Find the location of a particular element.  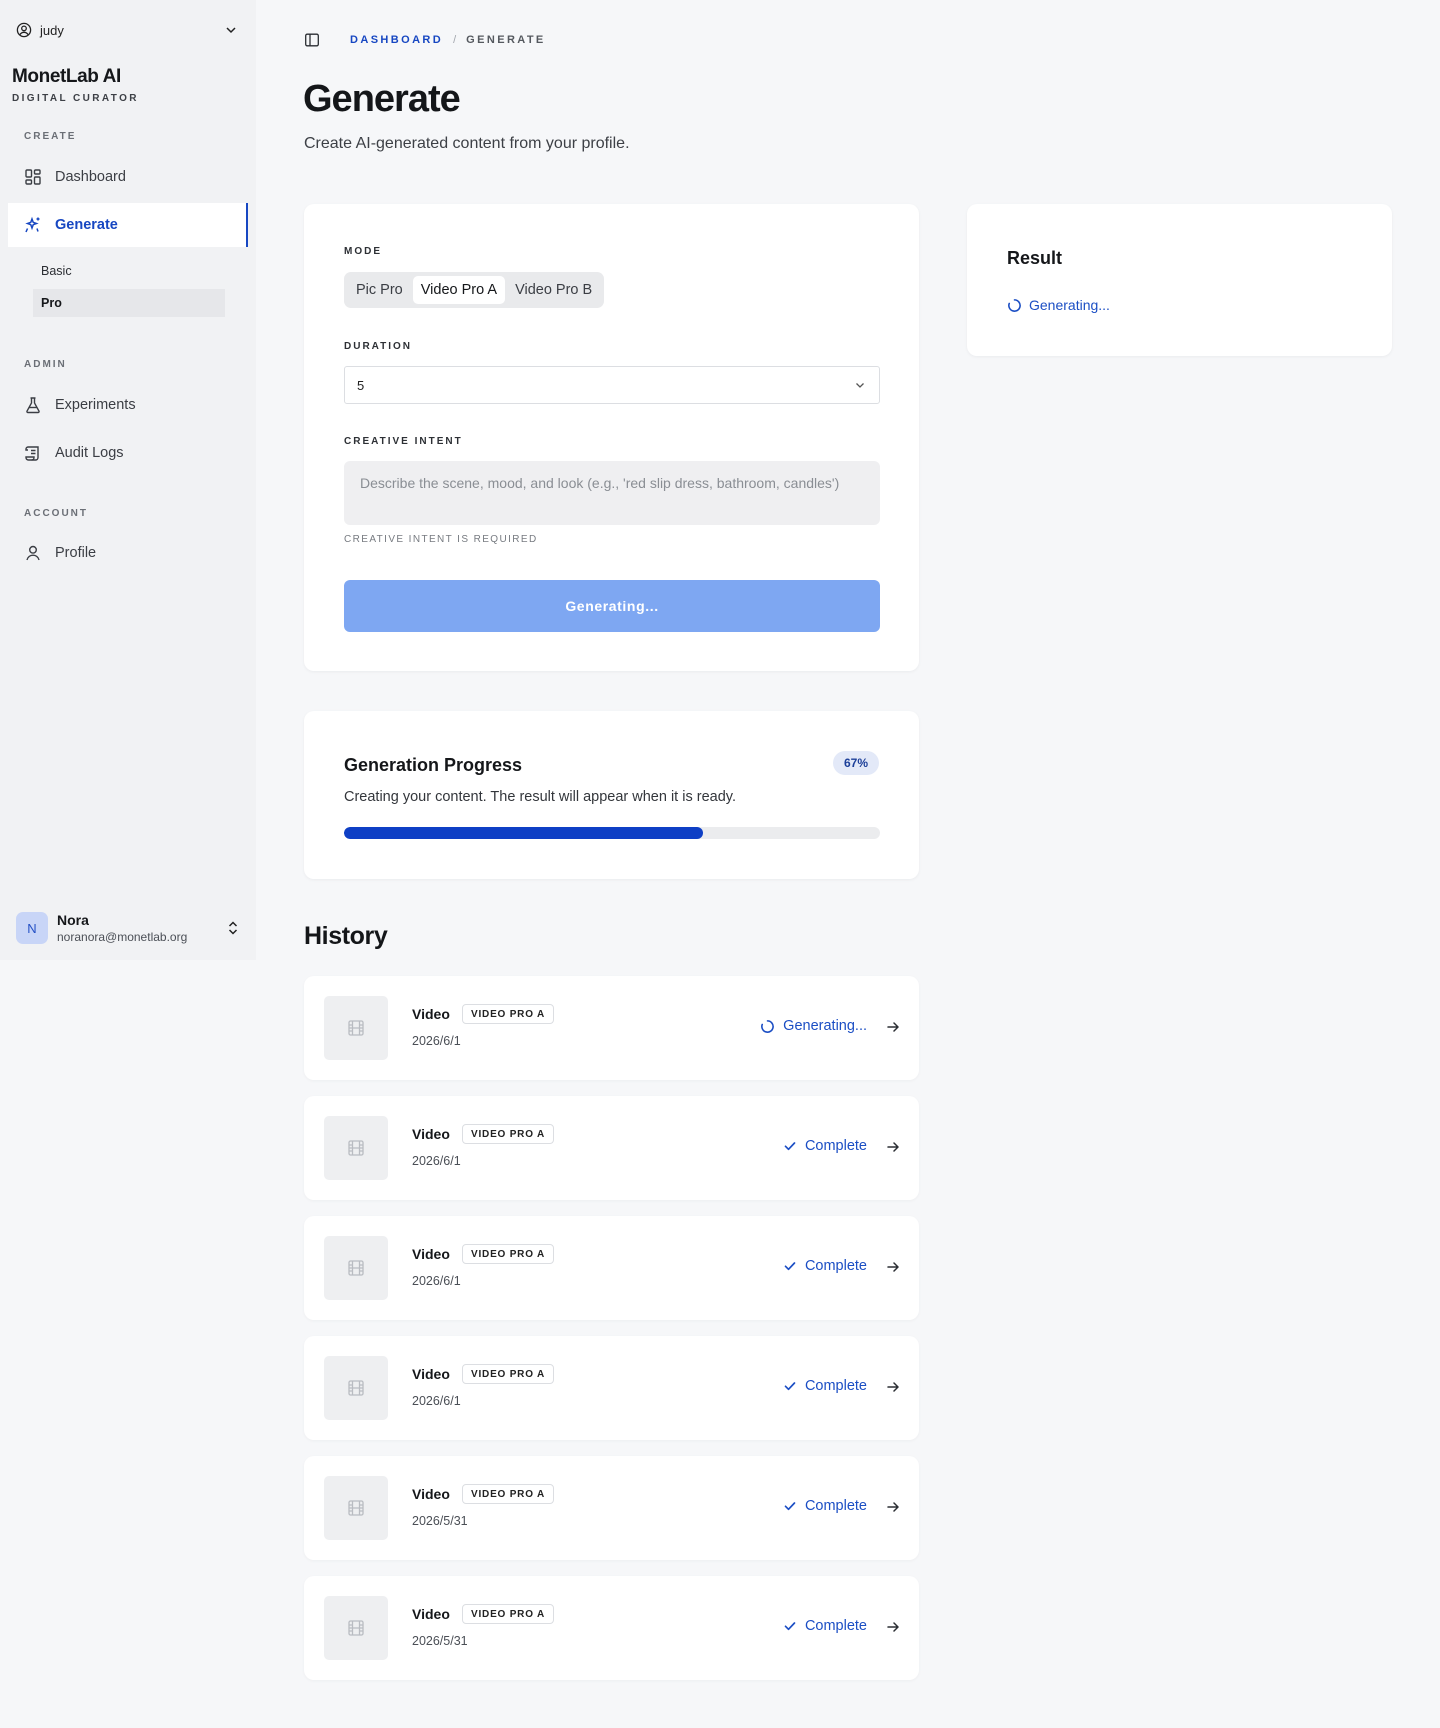

sidebar-item-label: Experiments is located at coordinates (95, 405).